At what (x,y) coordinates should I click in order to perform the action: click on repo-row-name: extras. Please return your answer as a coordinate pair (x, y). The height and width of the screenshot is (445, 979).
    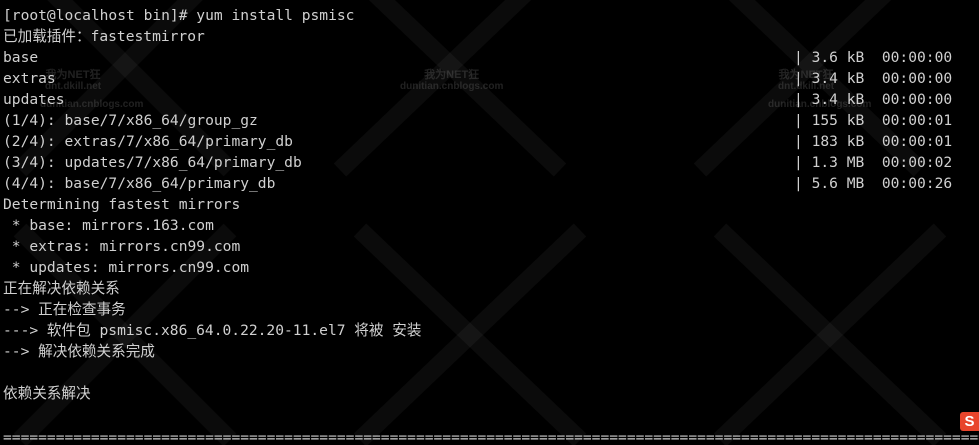
    Looking at the image, I should click on (29, 78).